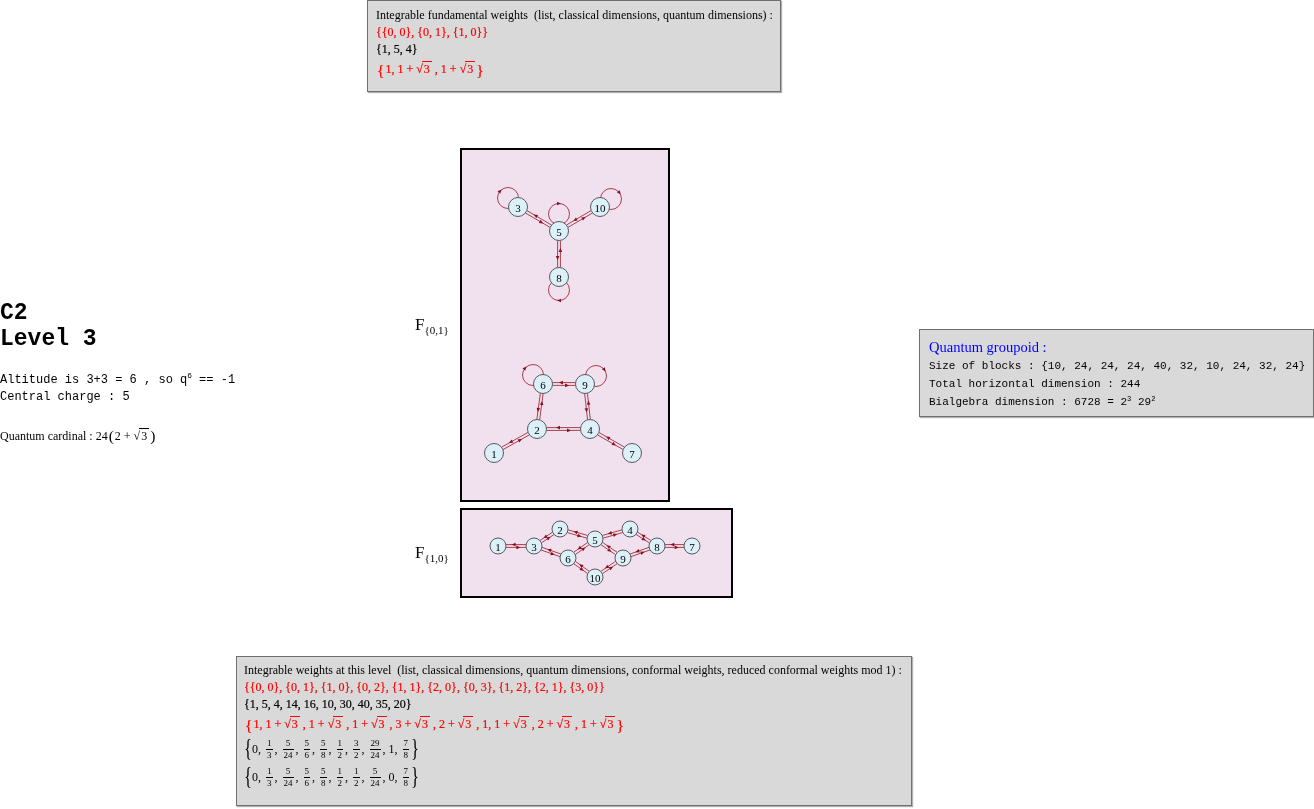  I want to click on info-line: Size of blocks : {10, 24, 24, 24, 40, 32, 10, 24, 32, 24}, so click(1117, 366).